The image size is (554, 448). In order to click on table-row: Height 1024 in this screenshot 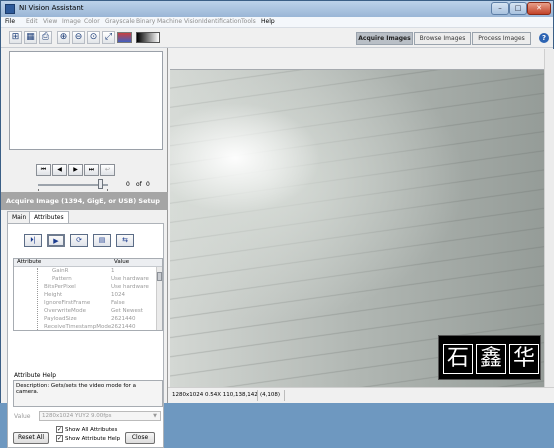, I will do `click(85, 296)`.